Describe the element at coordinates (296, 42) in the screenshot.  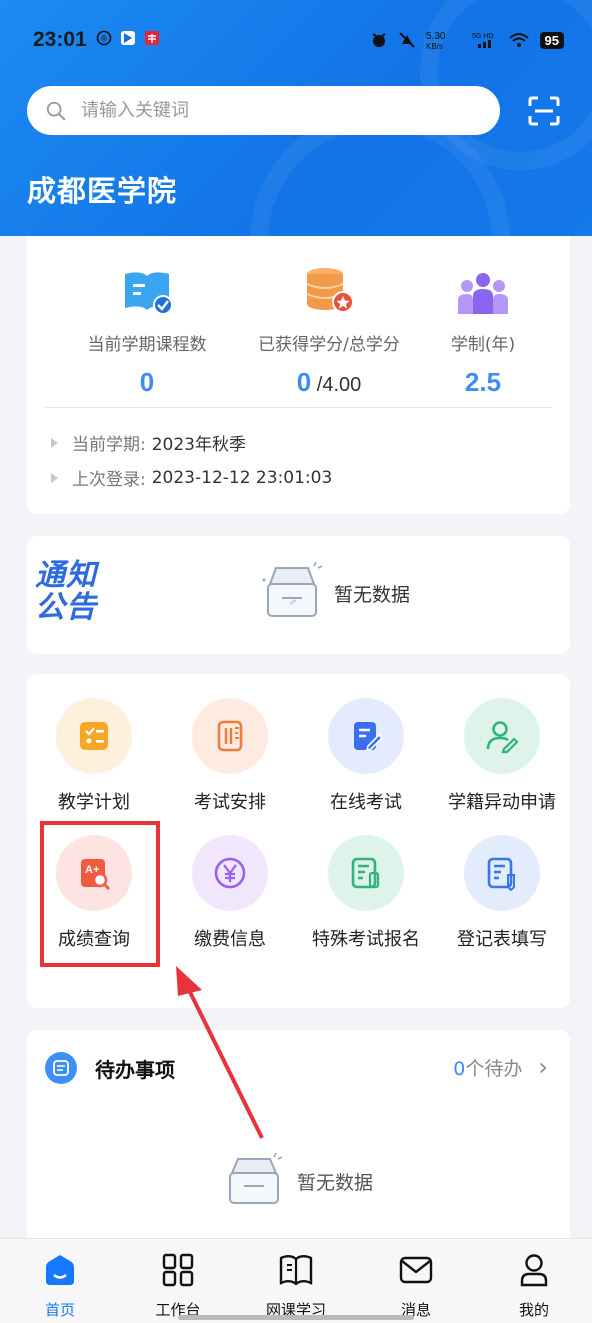
I see `status-bar: 23:01 ® 5.30 KB/s 5G HD 95` at that location.